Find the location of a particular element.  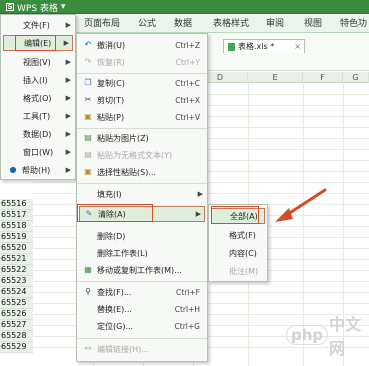

php-logo: php is located at coordinates (307, 335).